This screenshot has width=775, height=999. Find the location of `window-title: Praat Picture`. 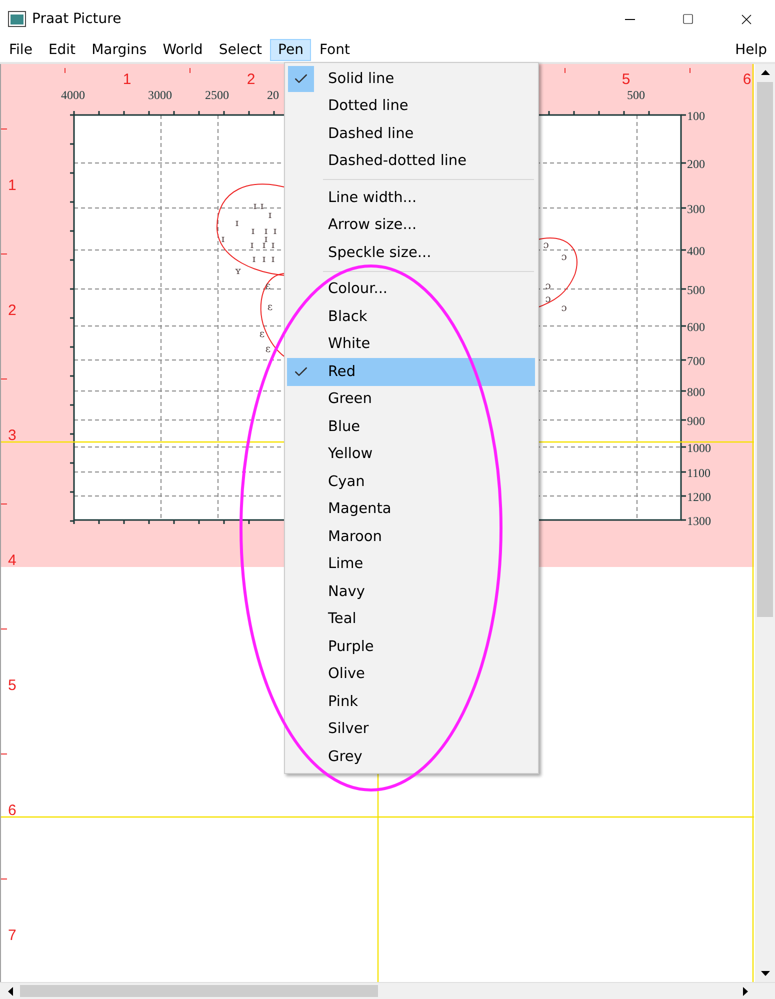

window-title: Praat Picture is located at coordinates (77, 19).